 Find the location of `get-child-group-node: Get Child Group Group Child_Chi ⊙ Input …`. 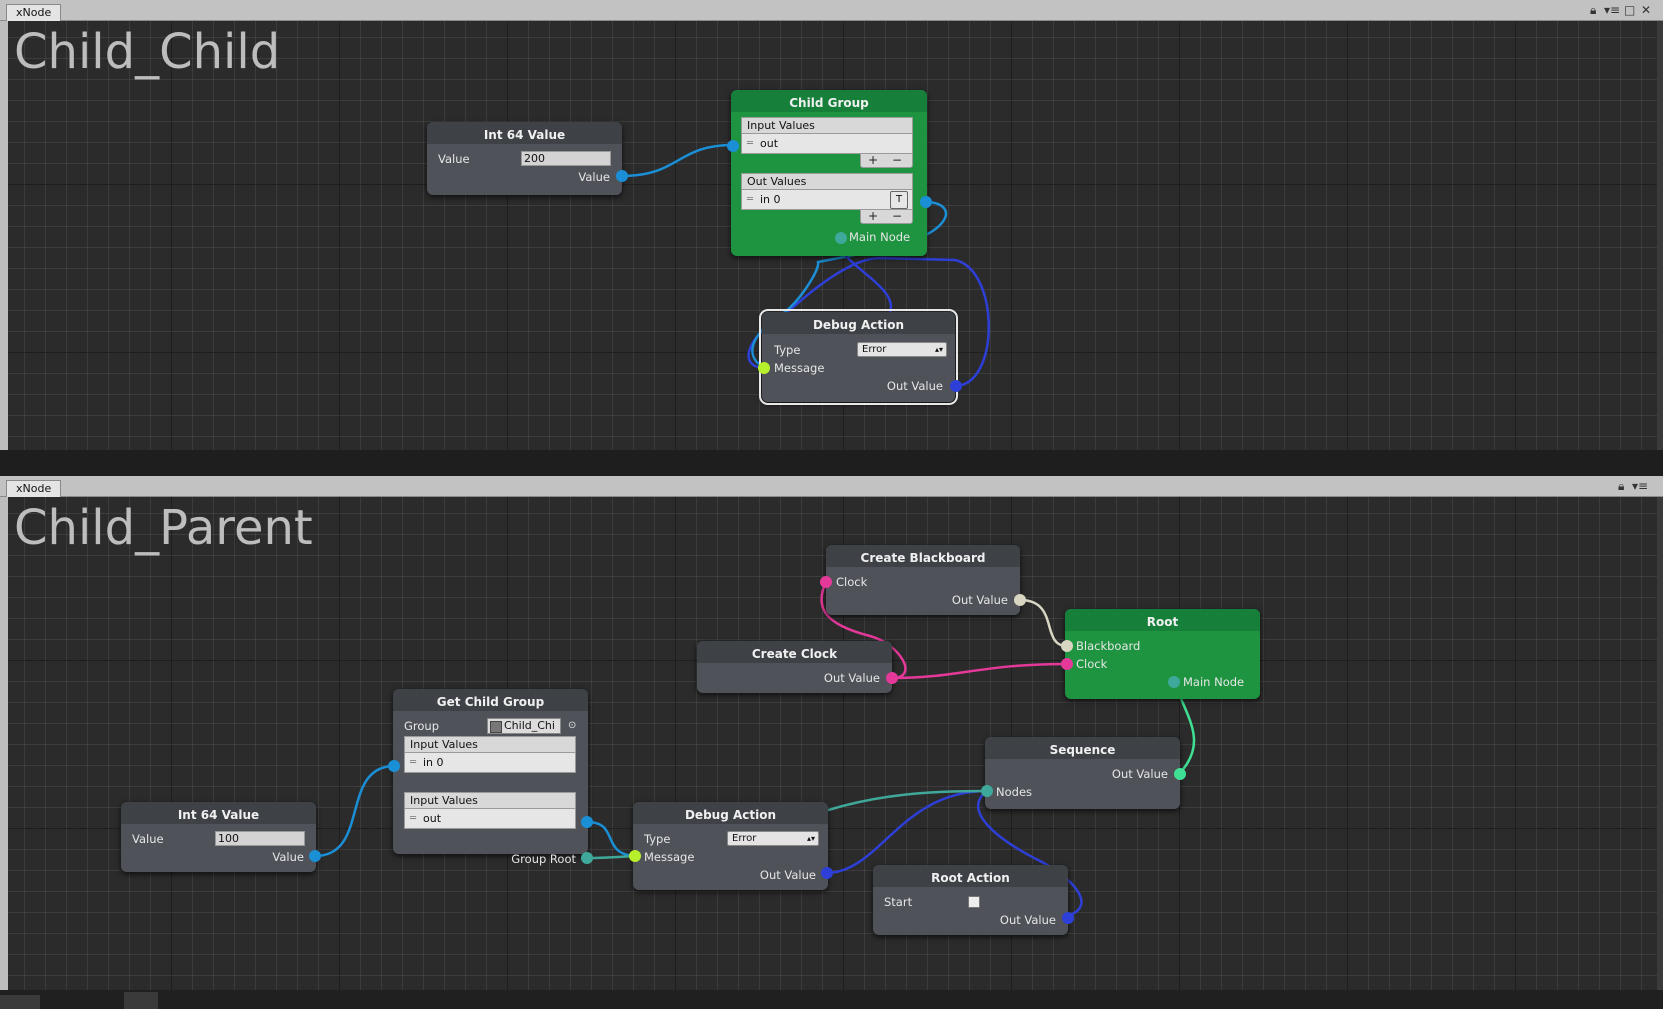

get-child-group-node: Get Child Group Group Child_Chi ⊙ Input … is located at coordinates (490, 777).